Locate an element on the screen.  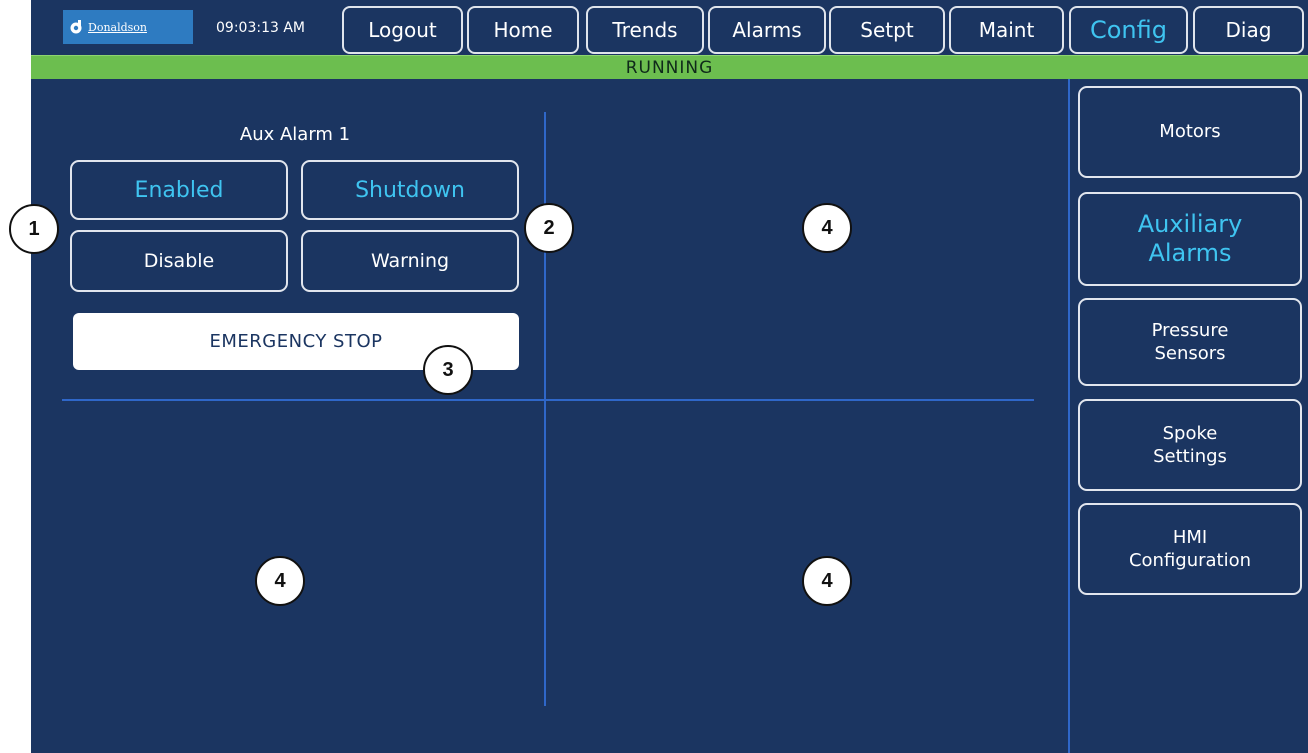
nav-trends-button: Trends is located at coordinates (645, 30).